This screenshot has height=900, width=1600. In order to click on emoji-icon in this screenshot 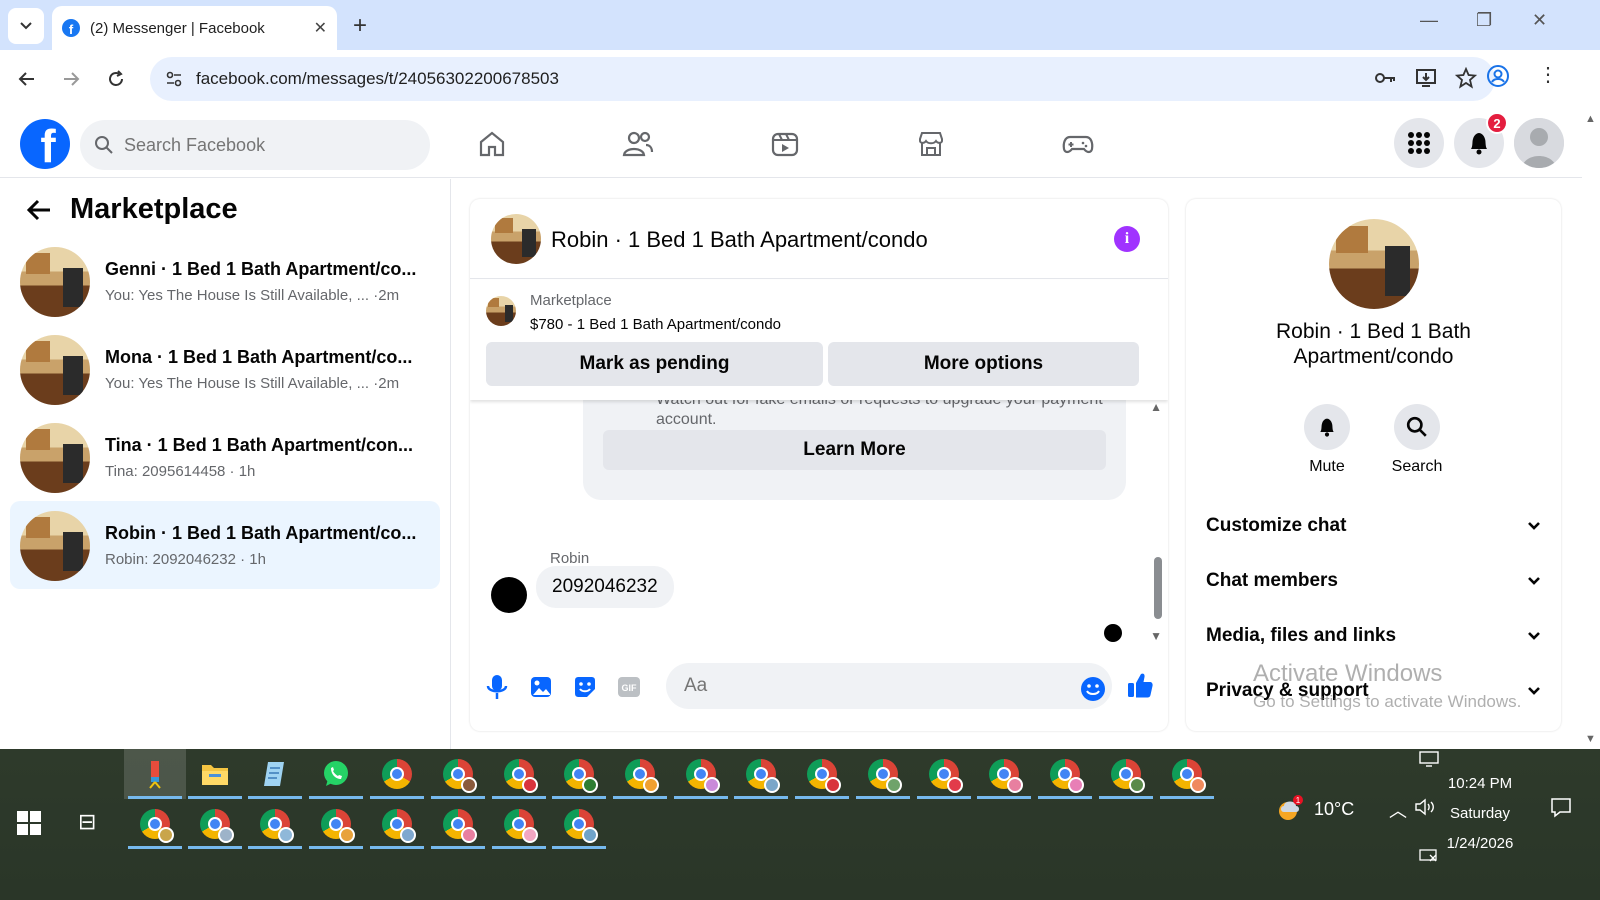, I will do `click(1093, 689)`.